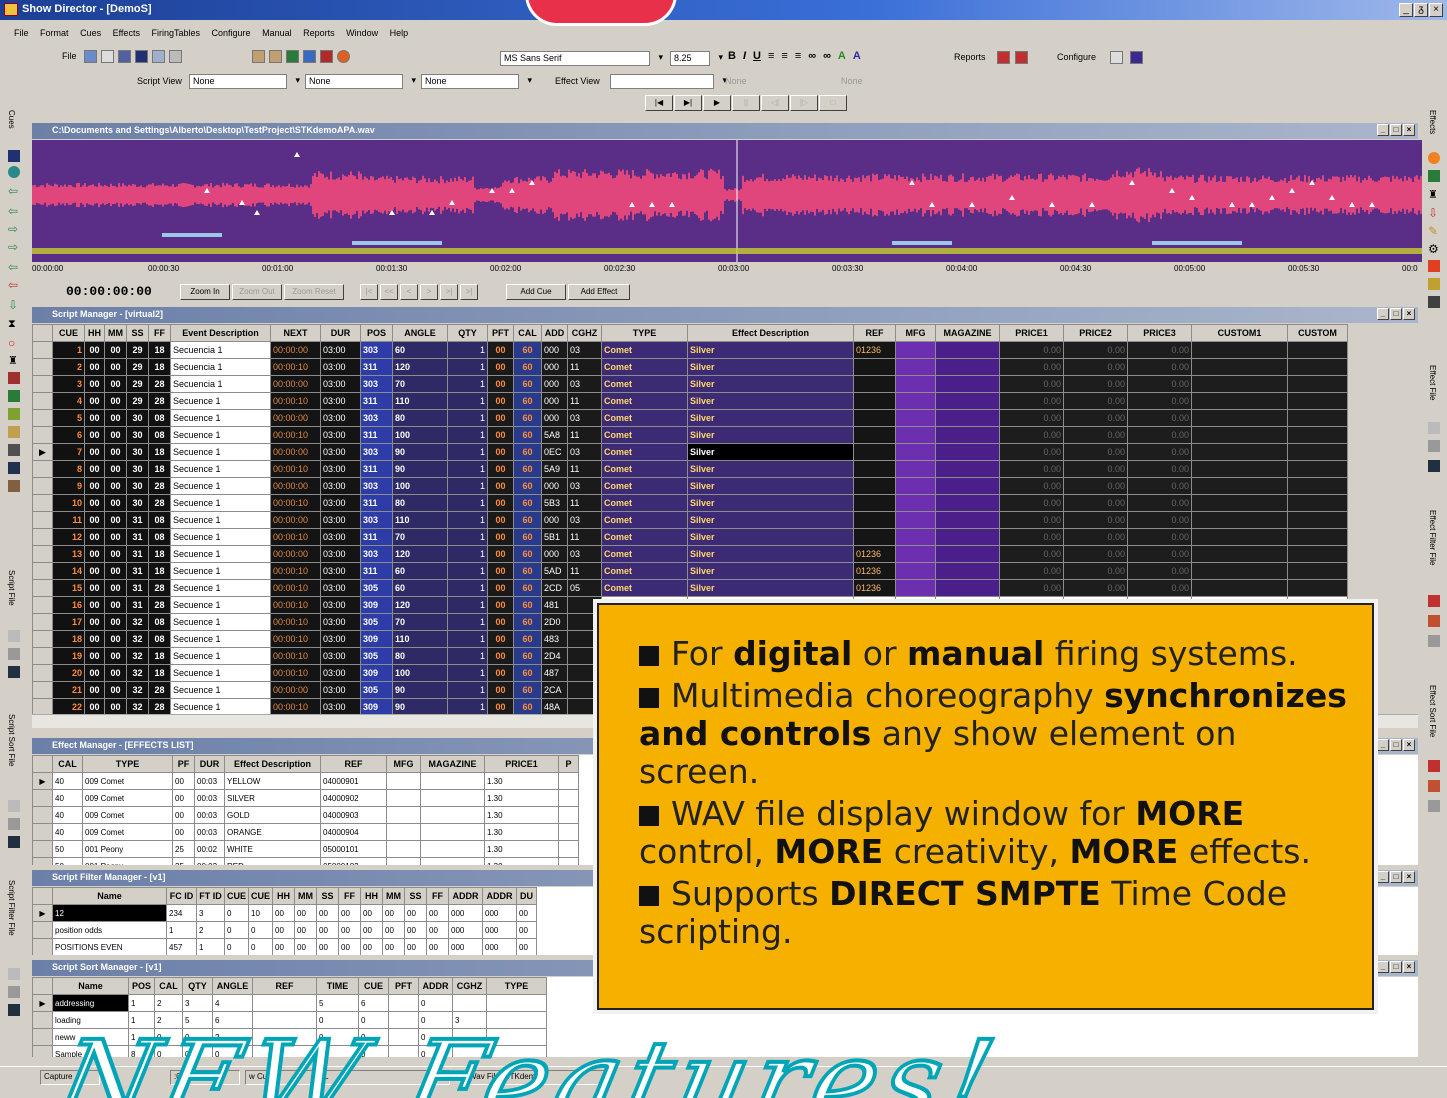  Describe the element at coordinates (159, 639) in the screenshot. I see `table-cell: 08` at that location.